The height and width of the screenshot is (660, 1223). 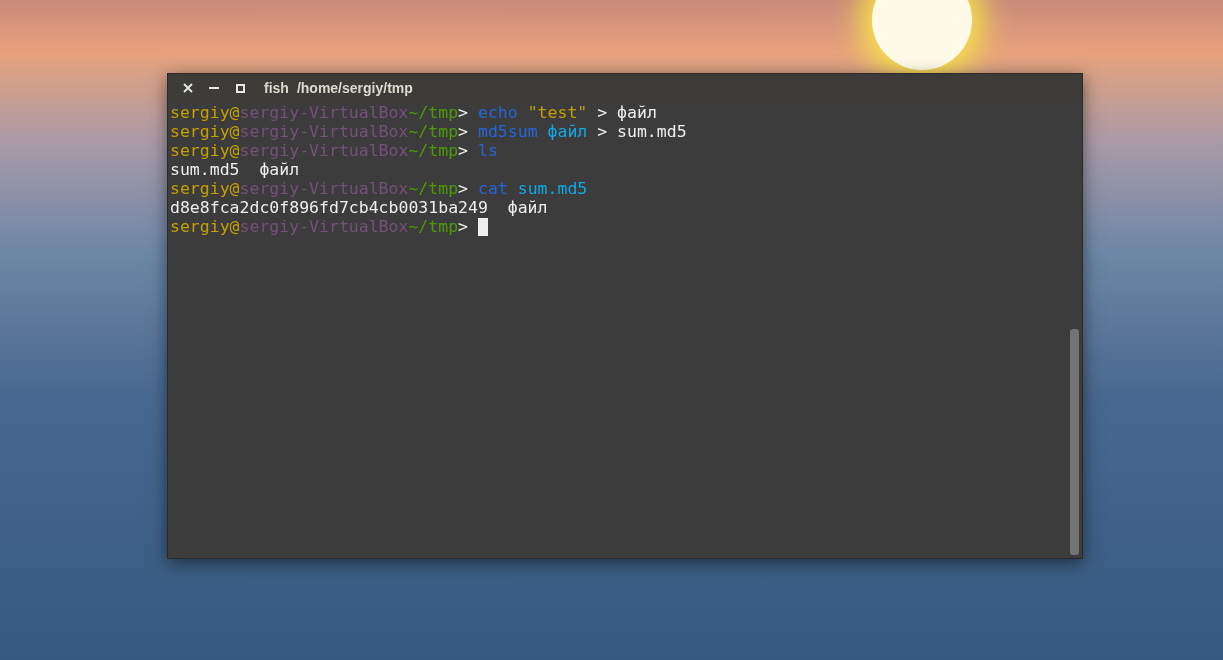 I want to click on terminal-line: sergiy@sergiy-VirtualBox~/tmp> md5sum файл > sum.md5, so click(x=428, y=131).